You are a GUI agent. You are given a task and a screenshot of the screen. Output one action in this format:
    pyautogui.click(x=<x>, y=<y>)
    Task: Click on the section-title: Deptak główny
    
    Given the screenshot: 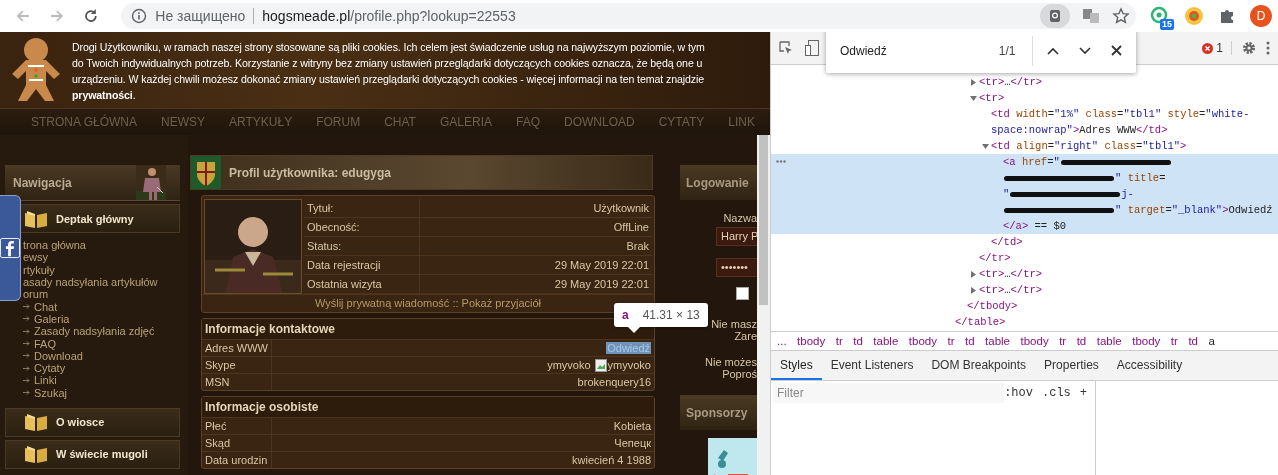 What is the action you would take?
    pyautogui.click(x=95, y=218)
    